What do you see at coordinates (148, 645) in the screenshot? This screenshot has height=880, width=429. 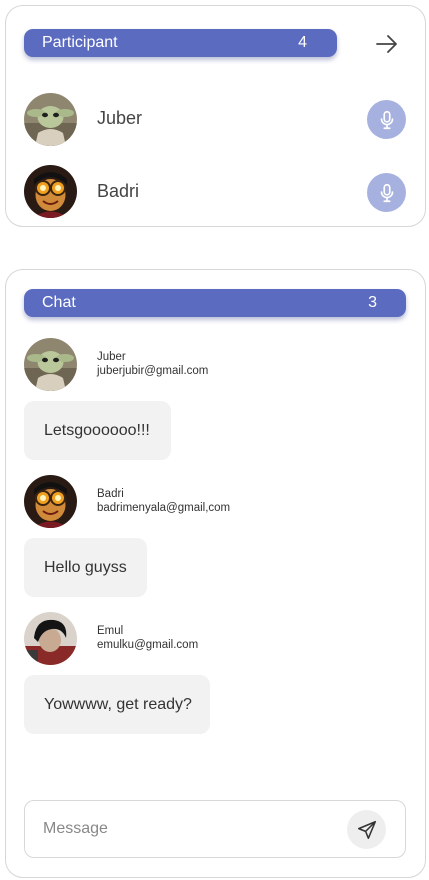 I see `message-sender-email: emulku@gmail.com` at bounding box center [148, 645].